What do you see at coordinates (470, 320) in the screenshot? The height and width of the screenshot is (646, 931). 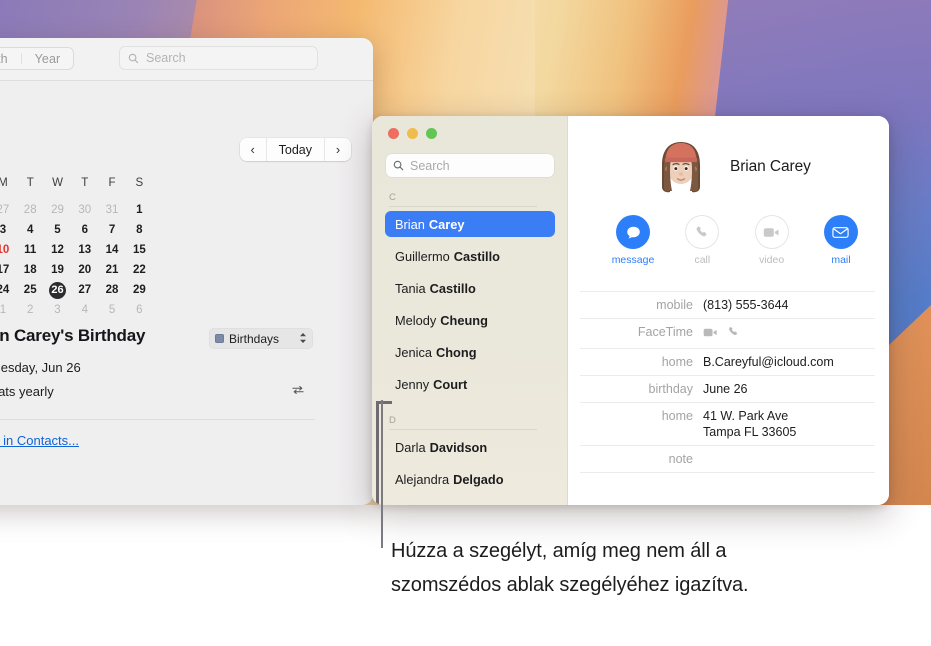 I see `contact-list-item: Melody Cheung` at bounding box center [470, 320].